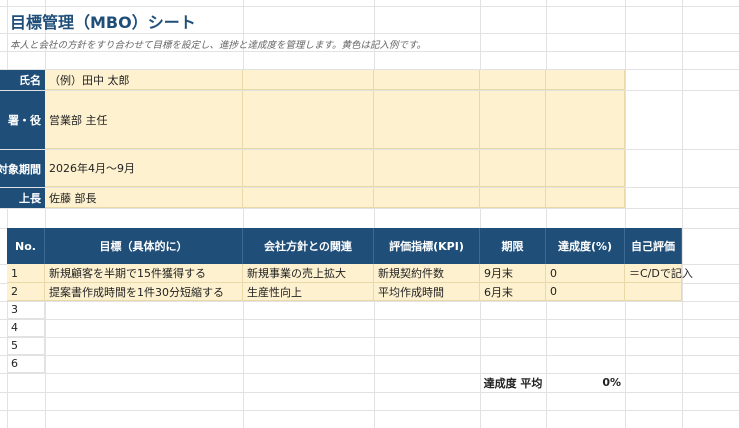 This screenshot has width=739, height=428. Describe the element at coordinates (653, 246) in the screenshot. I see `header-self-eval: 自己評価` at that location.